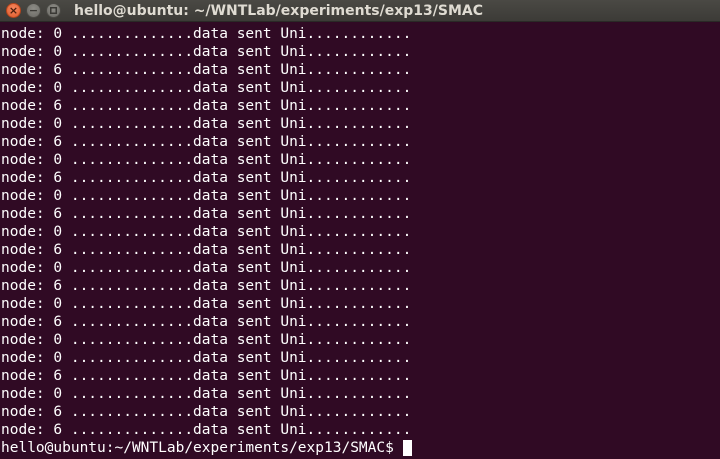 The height and width of the screenshot is (459, 720). I want to click on close-button: ×, so click(13, 10).